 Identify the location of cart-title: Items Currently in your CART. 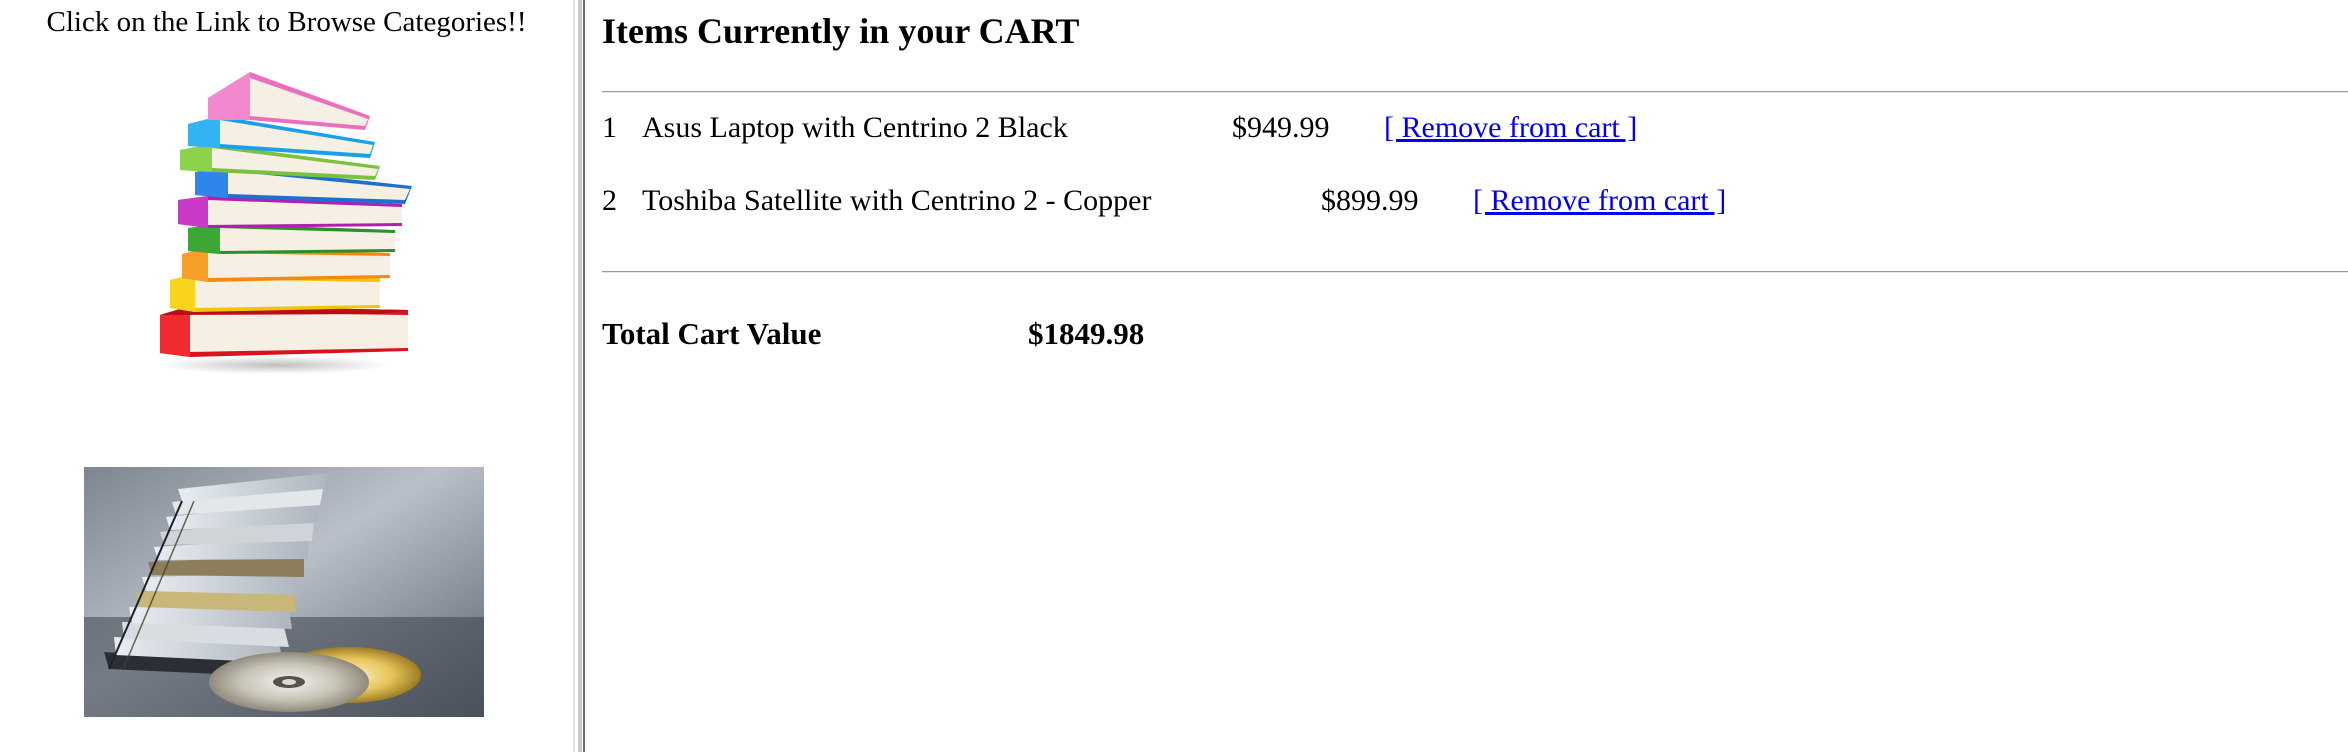
(841, 31).